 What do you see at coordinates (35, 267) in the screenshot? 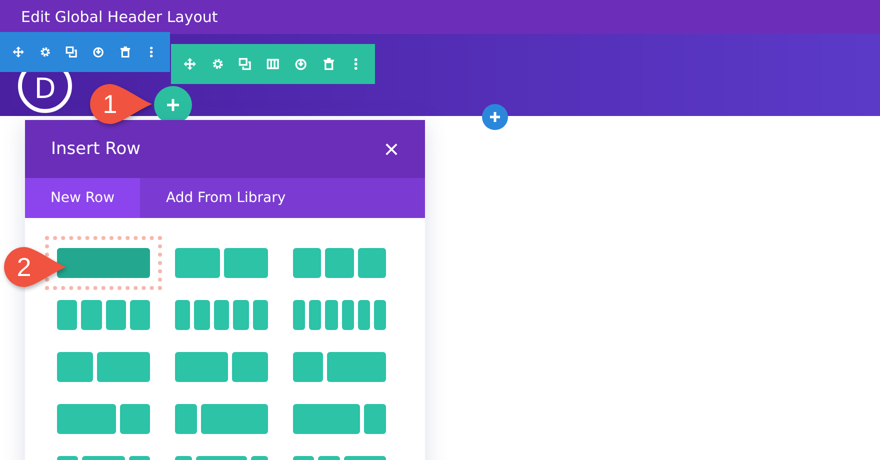
I see `callout-badge: 2` at bounding box center [35, 267].